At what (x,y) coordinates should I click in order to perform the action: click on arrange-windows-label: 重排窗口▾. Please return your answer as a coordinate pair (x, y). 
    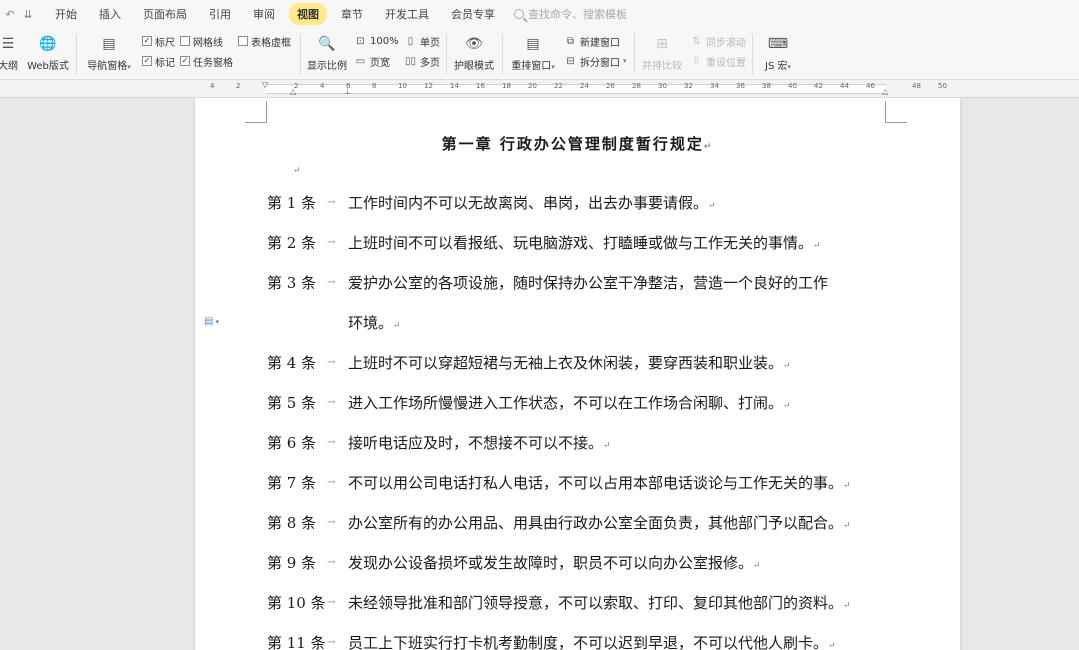
    Looking at the image, I should click on (533, 66).